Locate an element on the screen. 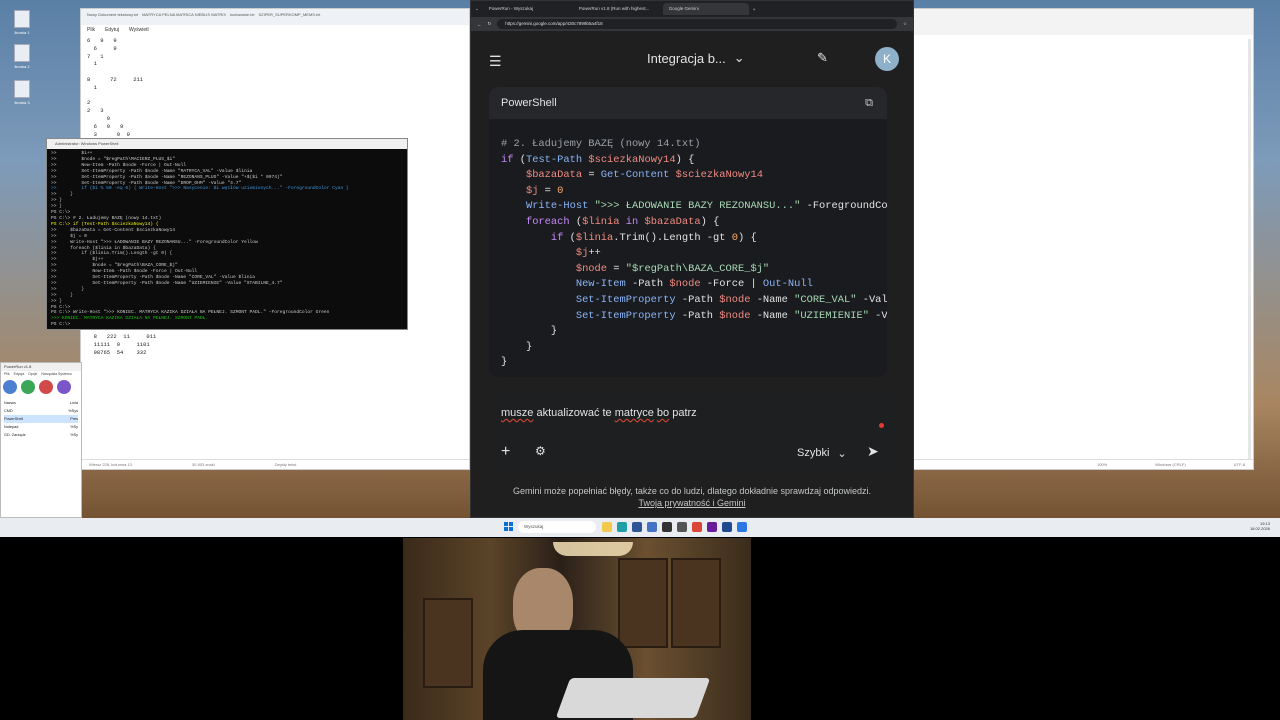 The height and width of the screenshot is (720, 1280). browser-tab: PowerRun - Wyszukaj is located at coordinates (526, 9).